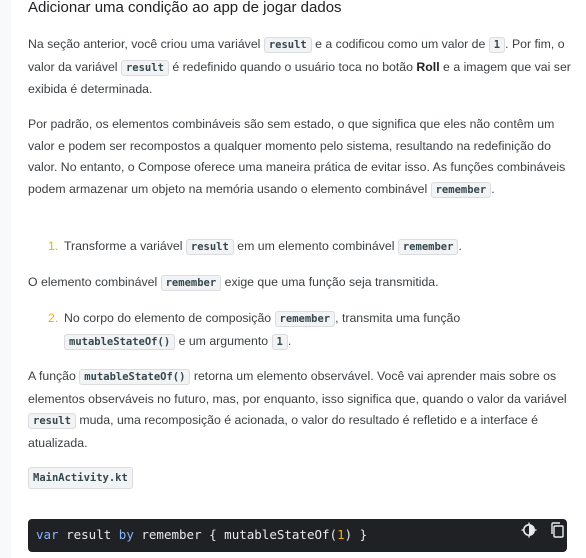  What do you see at coordinates (557, 530) in the screenshot?
I see `copy-icon` at bounding box center [557, 530].